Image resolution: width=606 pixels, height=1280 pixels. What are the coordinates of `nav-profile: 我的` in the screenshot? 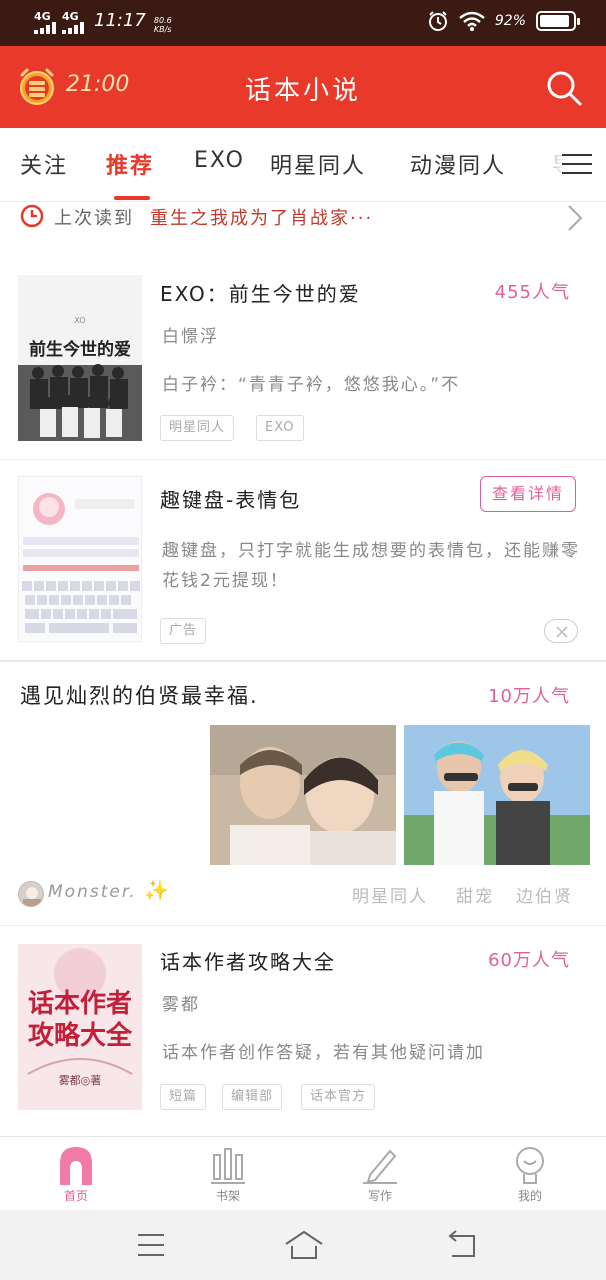 It's located at (530, 1174).